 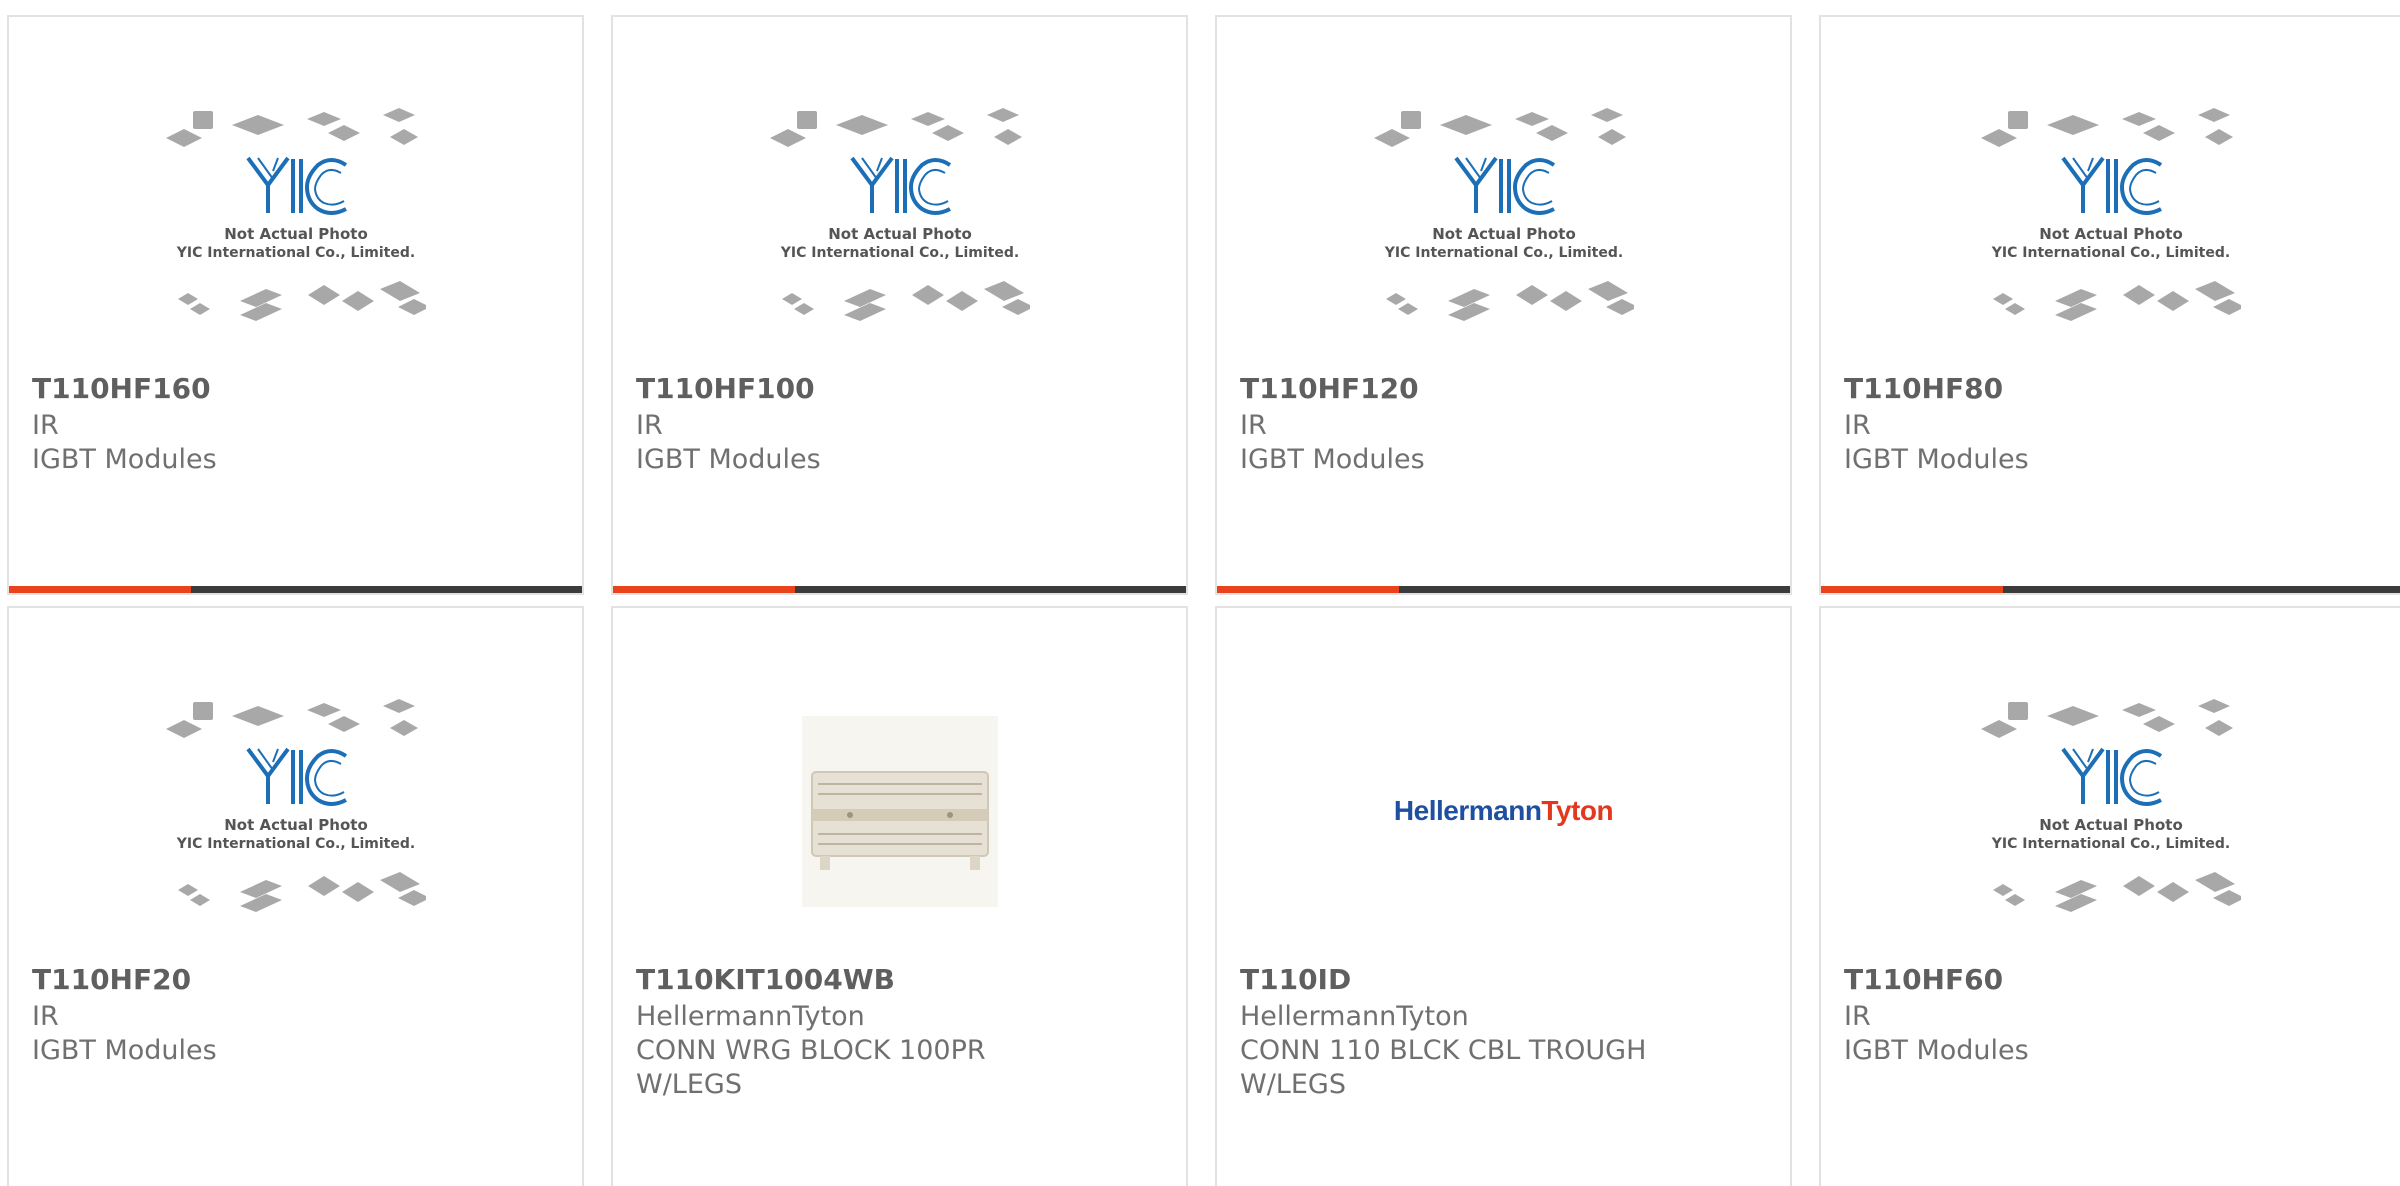 I want to click on part-number: T110HF120, so click(x=1329, y=389).